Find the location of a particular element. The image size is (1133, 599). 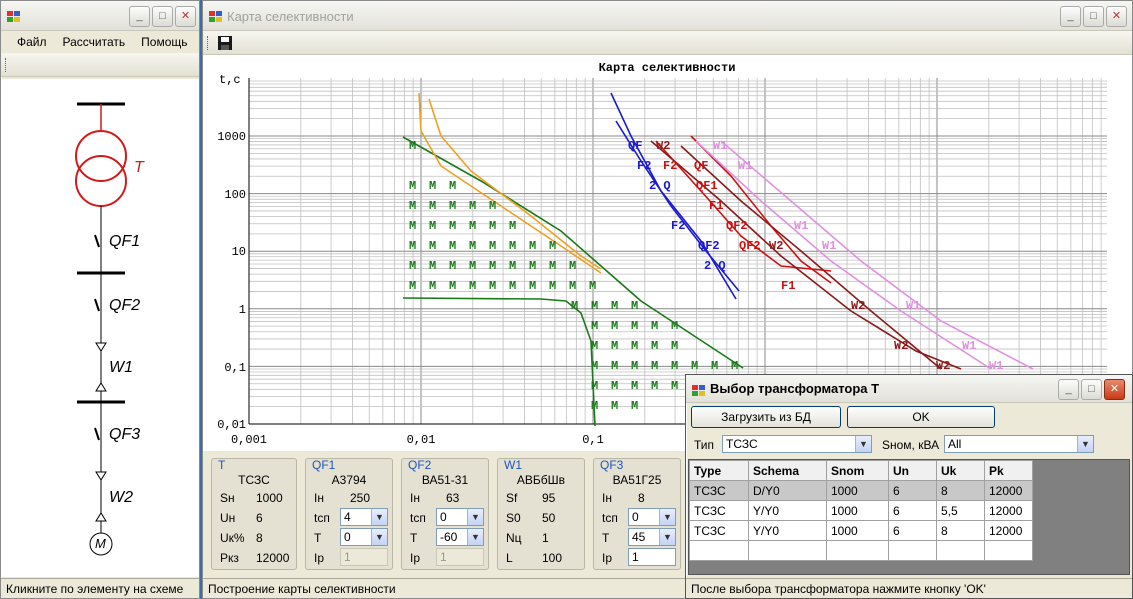

breaker-qf1-symbol is located at coordinates (97, 241).